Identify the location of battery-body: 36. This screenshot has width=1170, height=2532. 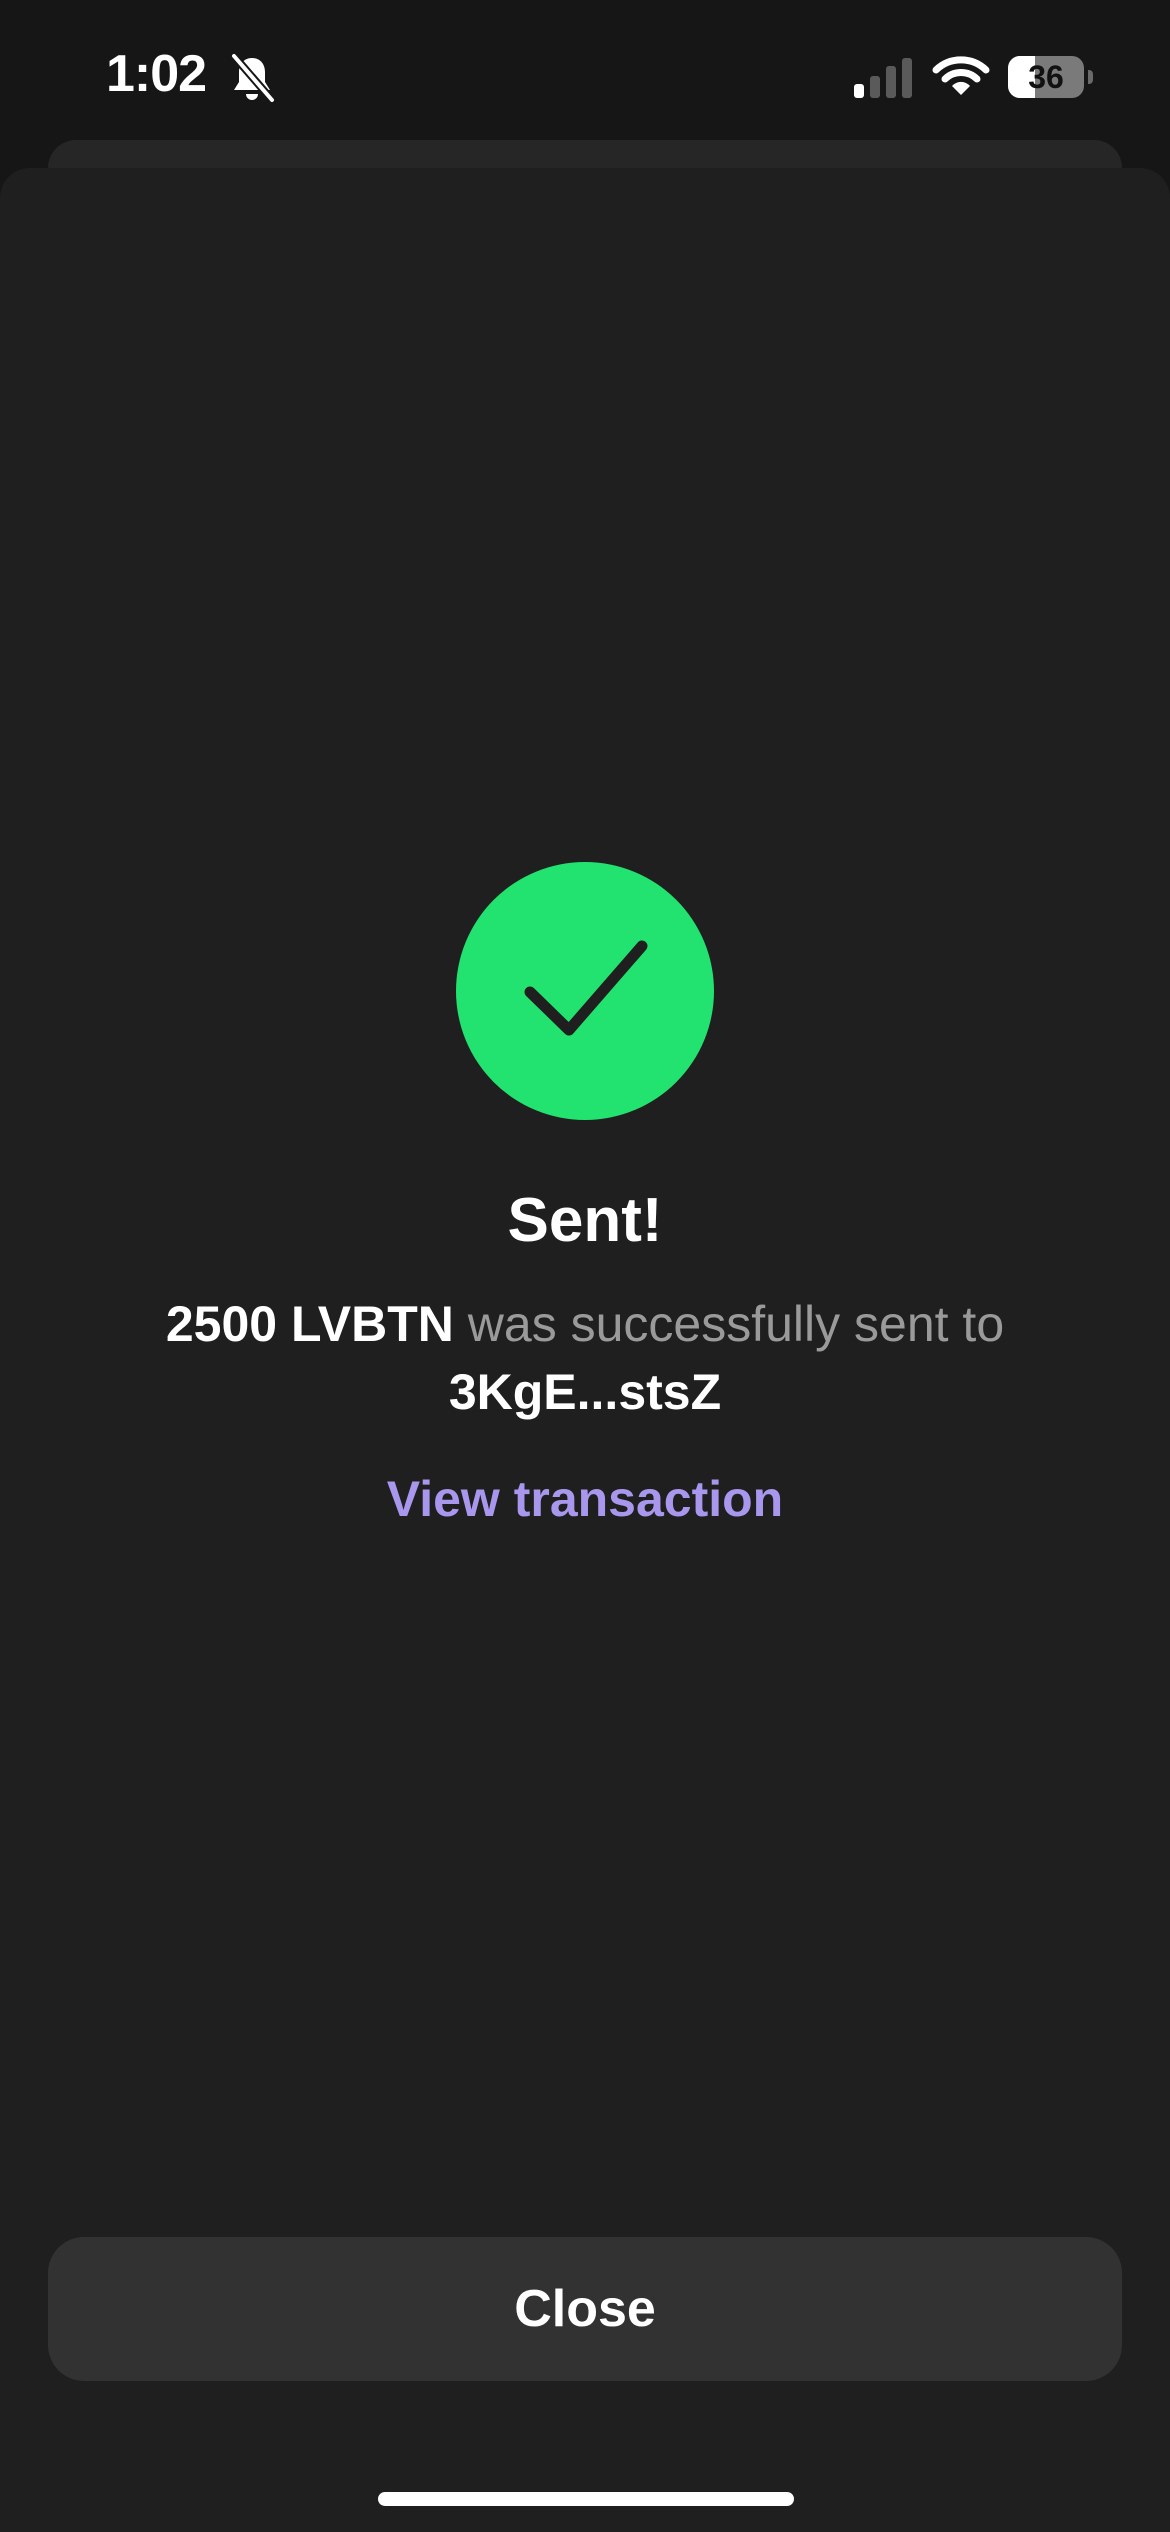
(1046, 77).